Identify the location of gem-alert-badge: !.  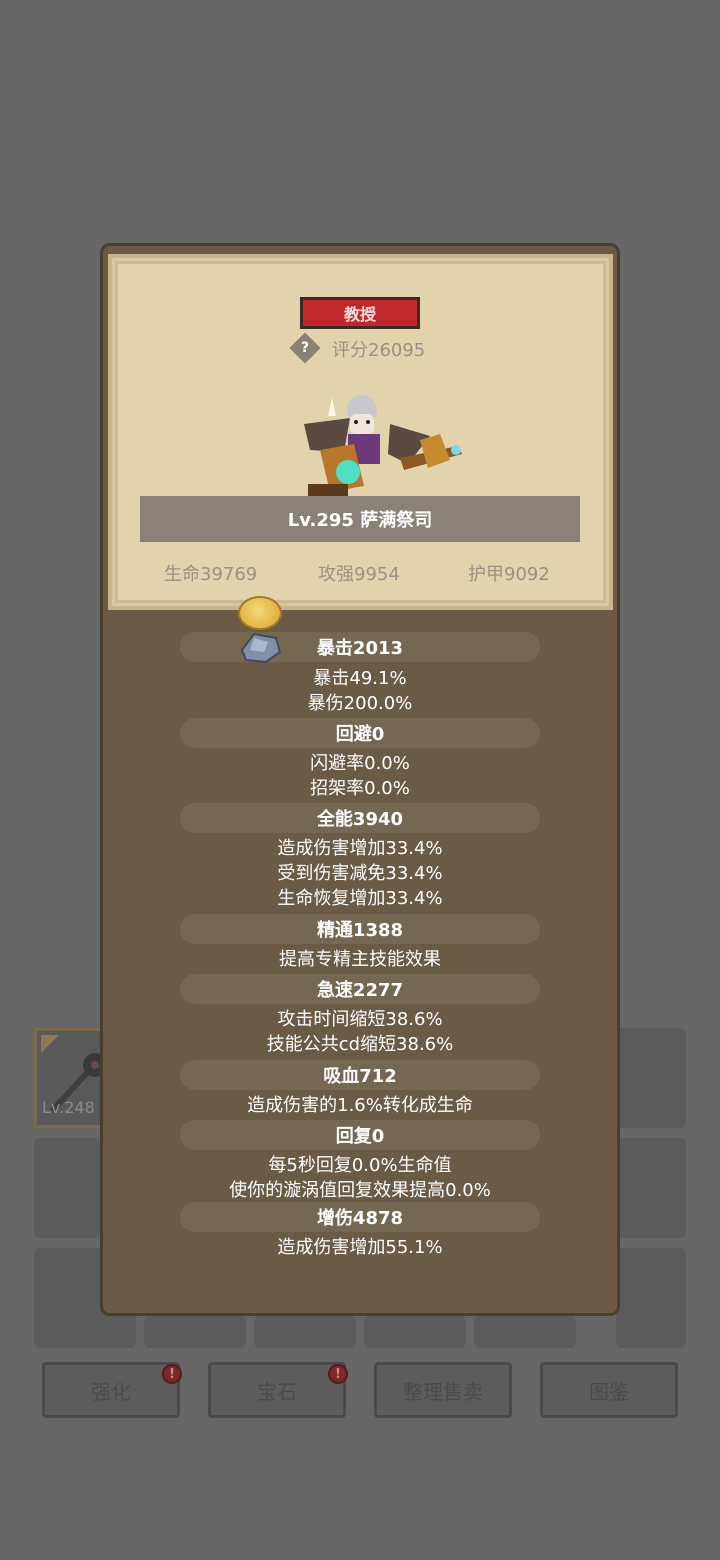
(338, 1374).